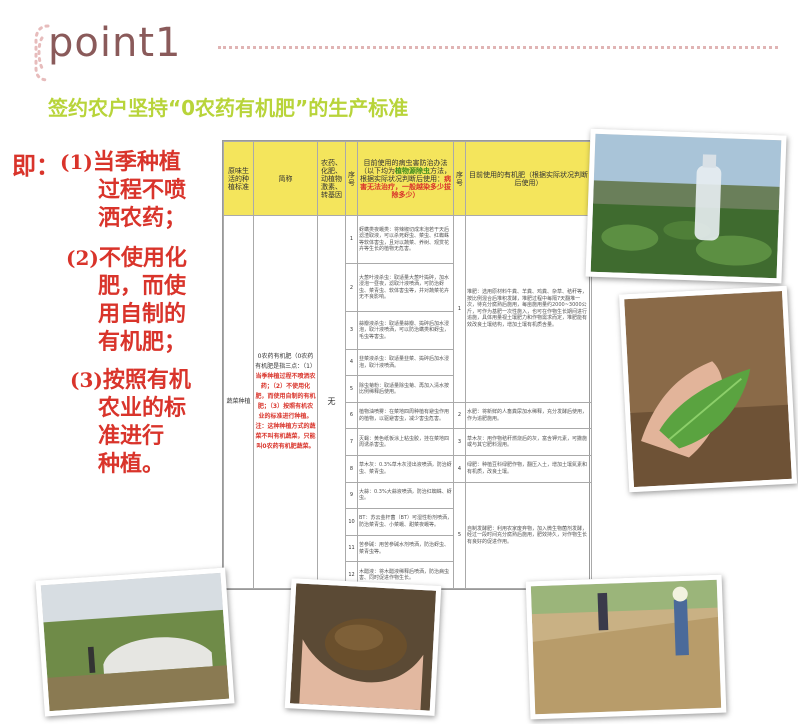 The width and height of the screenshot is (798, 724). Describe the element at coordinates (528, 178) in the screenshot. I see `col-header-fertilizer: 目前使用的有机肥（根据实际状况判断后使用）` at that location.